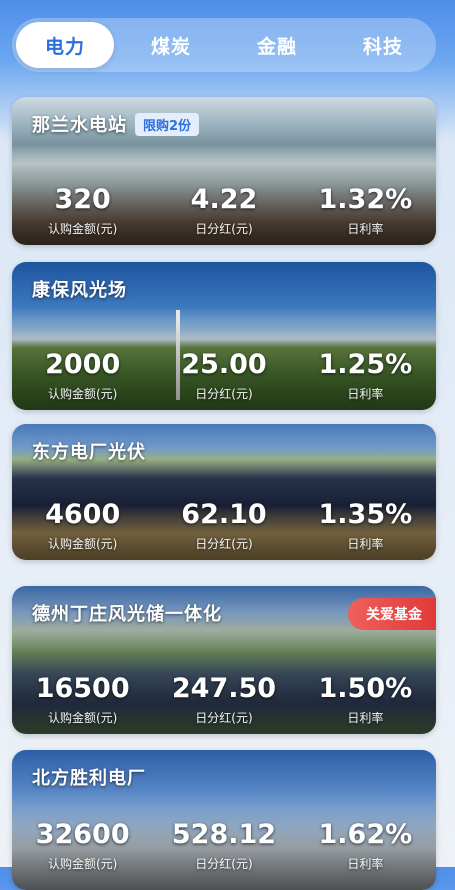 This screenshot has height=890, width=455. I want to click on project-stats: 16500 认购金额(元) 247.50 日分红(元) 1.50% 日利率, so click(224, 699).